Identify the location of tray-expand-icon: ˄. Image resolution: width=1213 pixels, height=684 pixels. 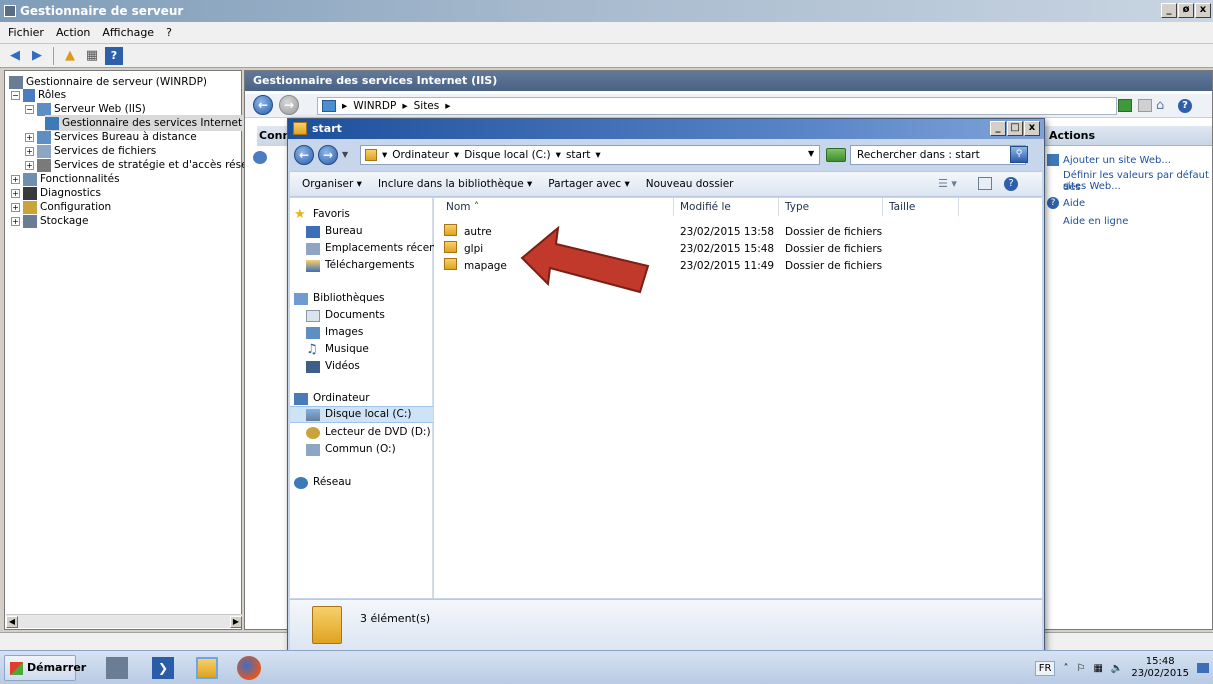
(1065, 668).